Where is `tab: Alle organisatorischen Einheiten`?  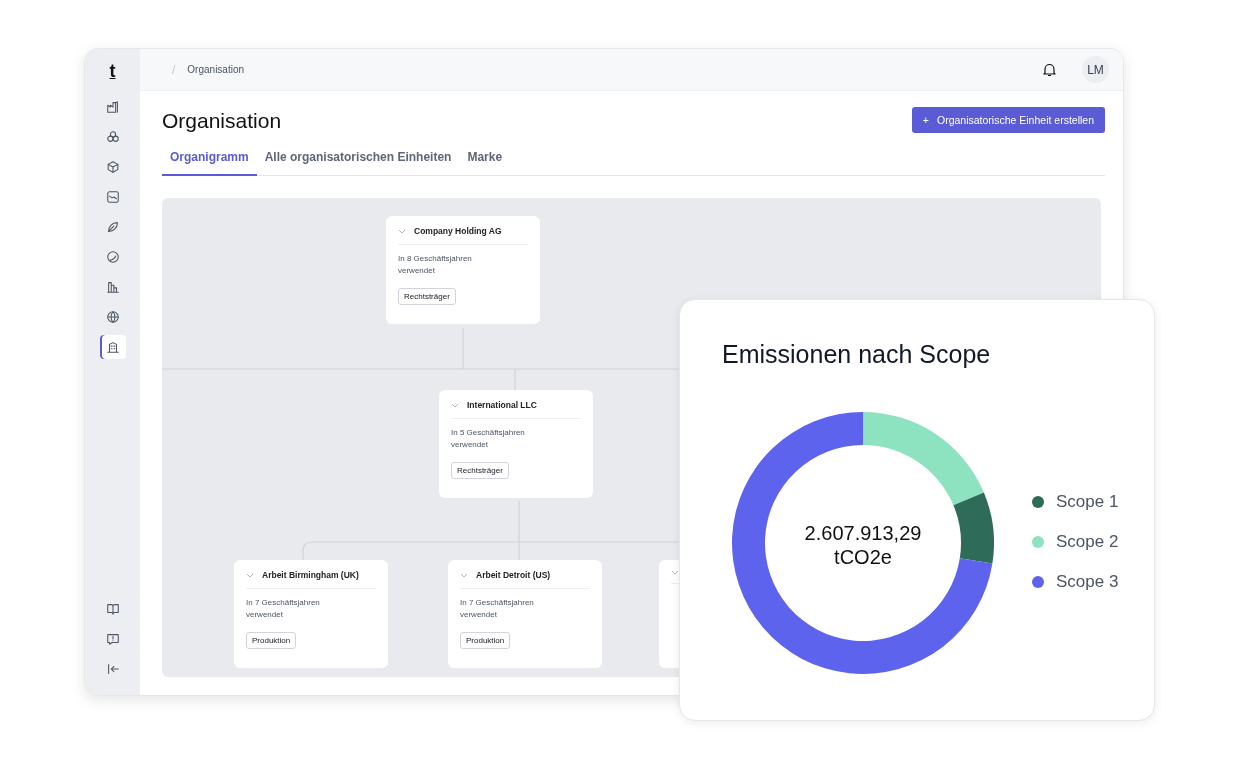 tab: Alle organisatorischen Einheiten is located at coordinates (358, 159).